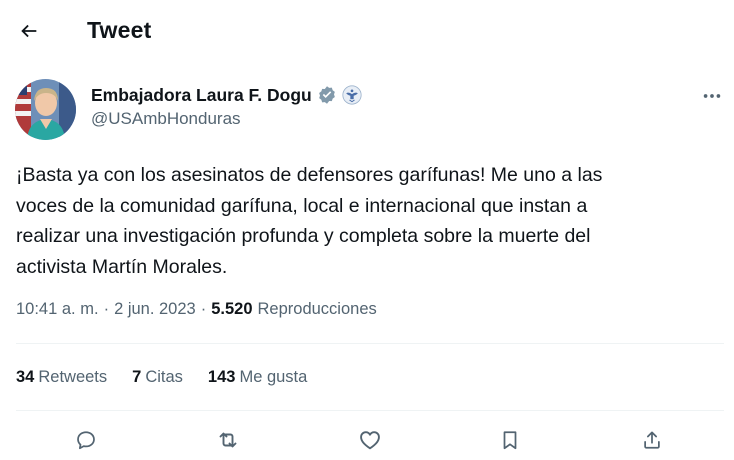 The height and width of the screenshot is (460, 734). I want to click on arrow-left-icon, so click(29, 31).